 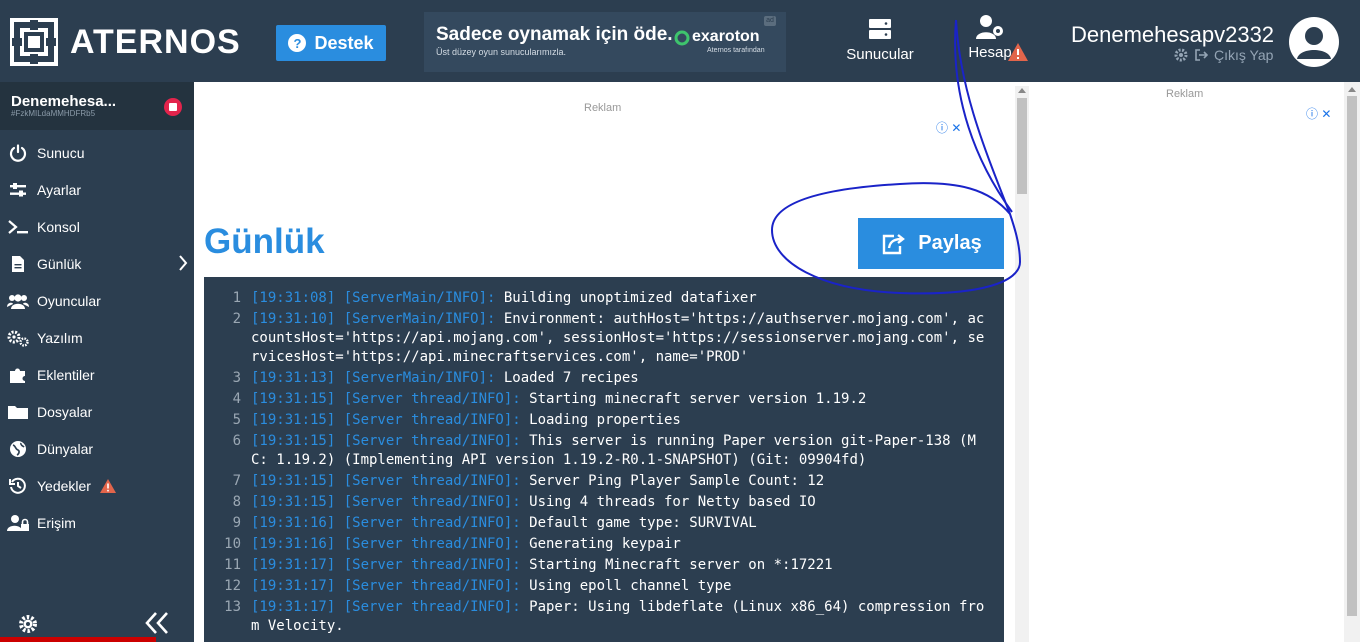 I want to click on log-tag: [19:31:16] [Server thread/INFO]:, so click(x=386, y=523).